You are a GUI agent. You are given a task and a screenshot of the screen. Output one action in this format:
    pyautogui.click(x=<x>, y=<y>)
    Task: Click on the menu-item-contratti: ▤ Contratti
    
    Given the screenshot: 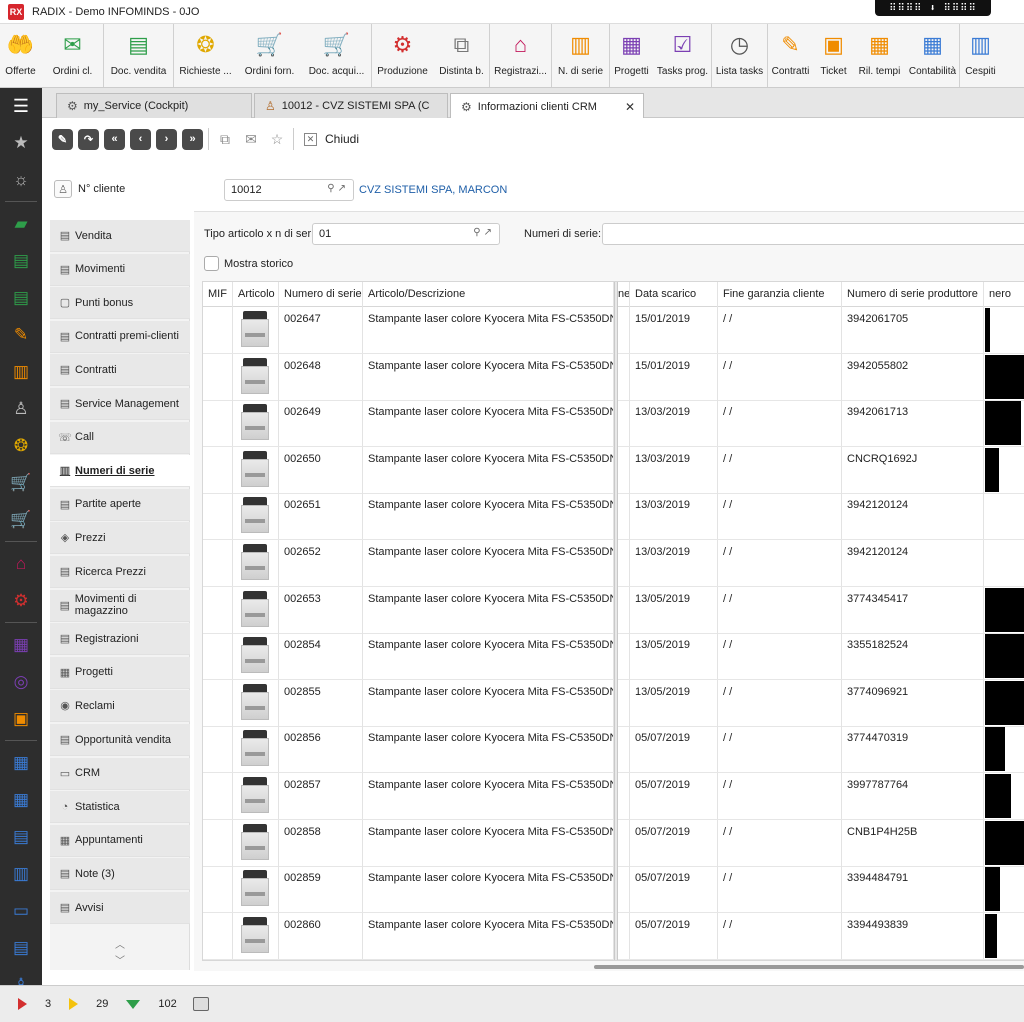 What is the action you would take?
    pyautogui.click(x=120, y=370)
    